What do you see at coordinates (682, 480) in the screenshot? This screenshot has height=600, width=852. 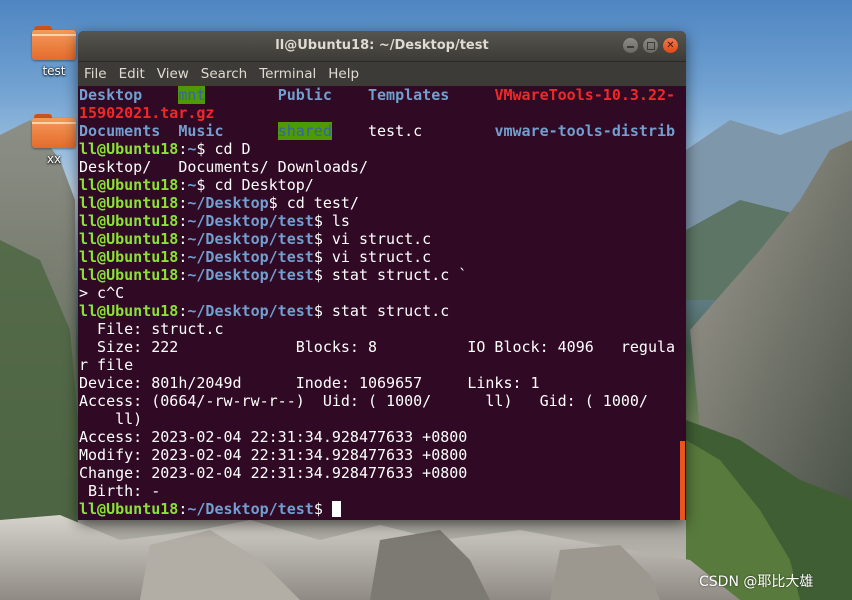 I see `terminal-scrollbar` at bounding box center [682, 480].